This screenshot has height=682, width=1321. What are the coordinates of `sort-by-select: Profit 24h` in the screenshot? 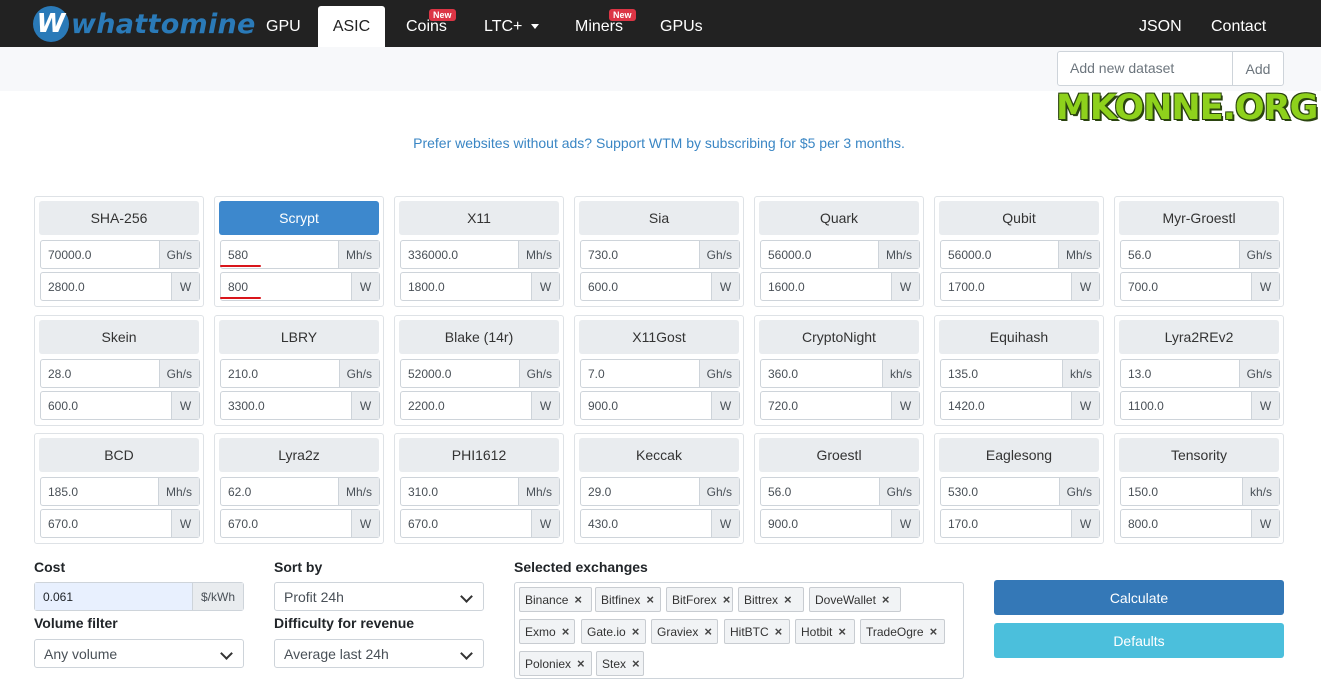 It's located at (379, 596).